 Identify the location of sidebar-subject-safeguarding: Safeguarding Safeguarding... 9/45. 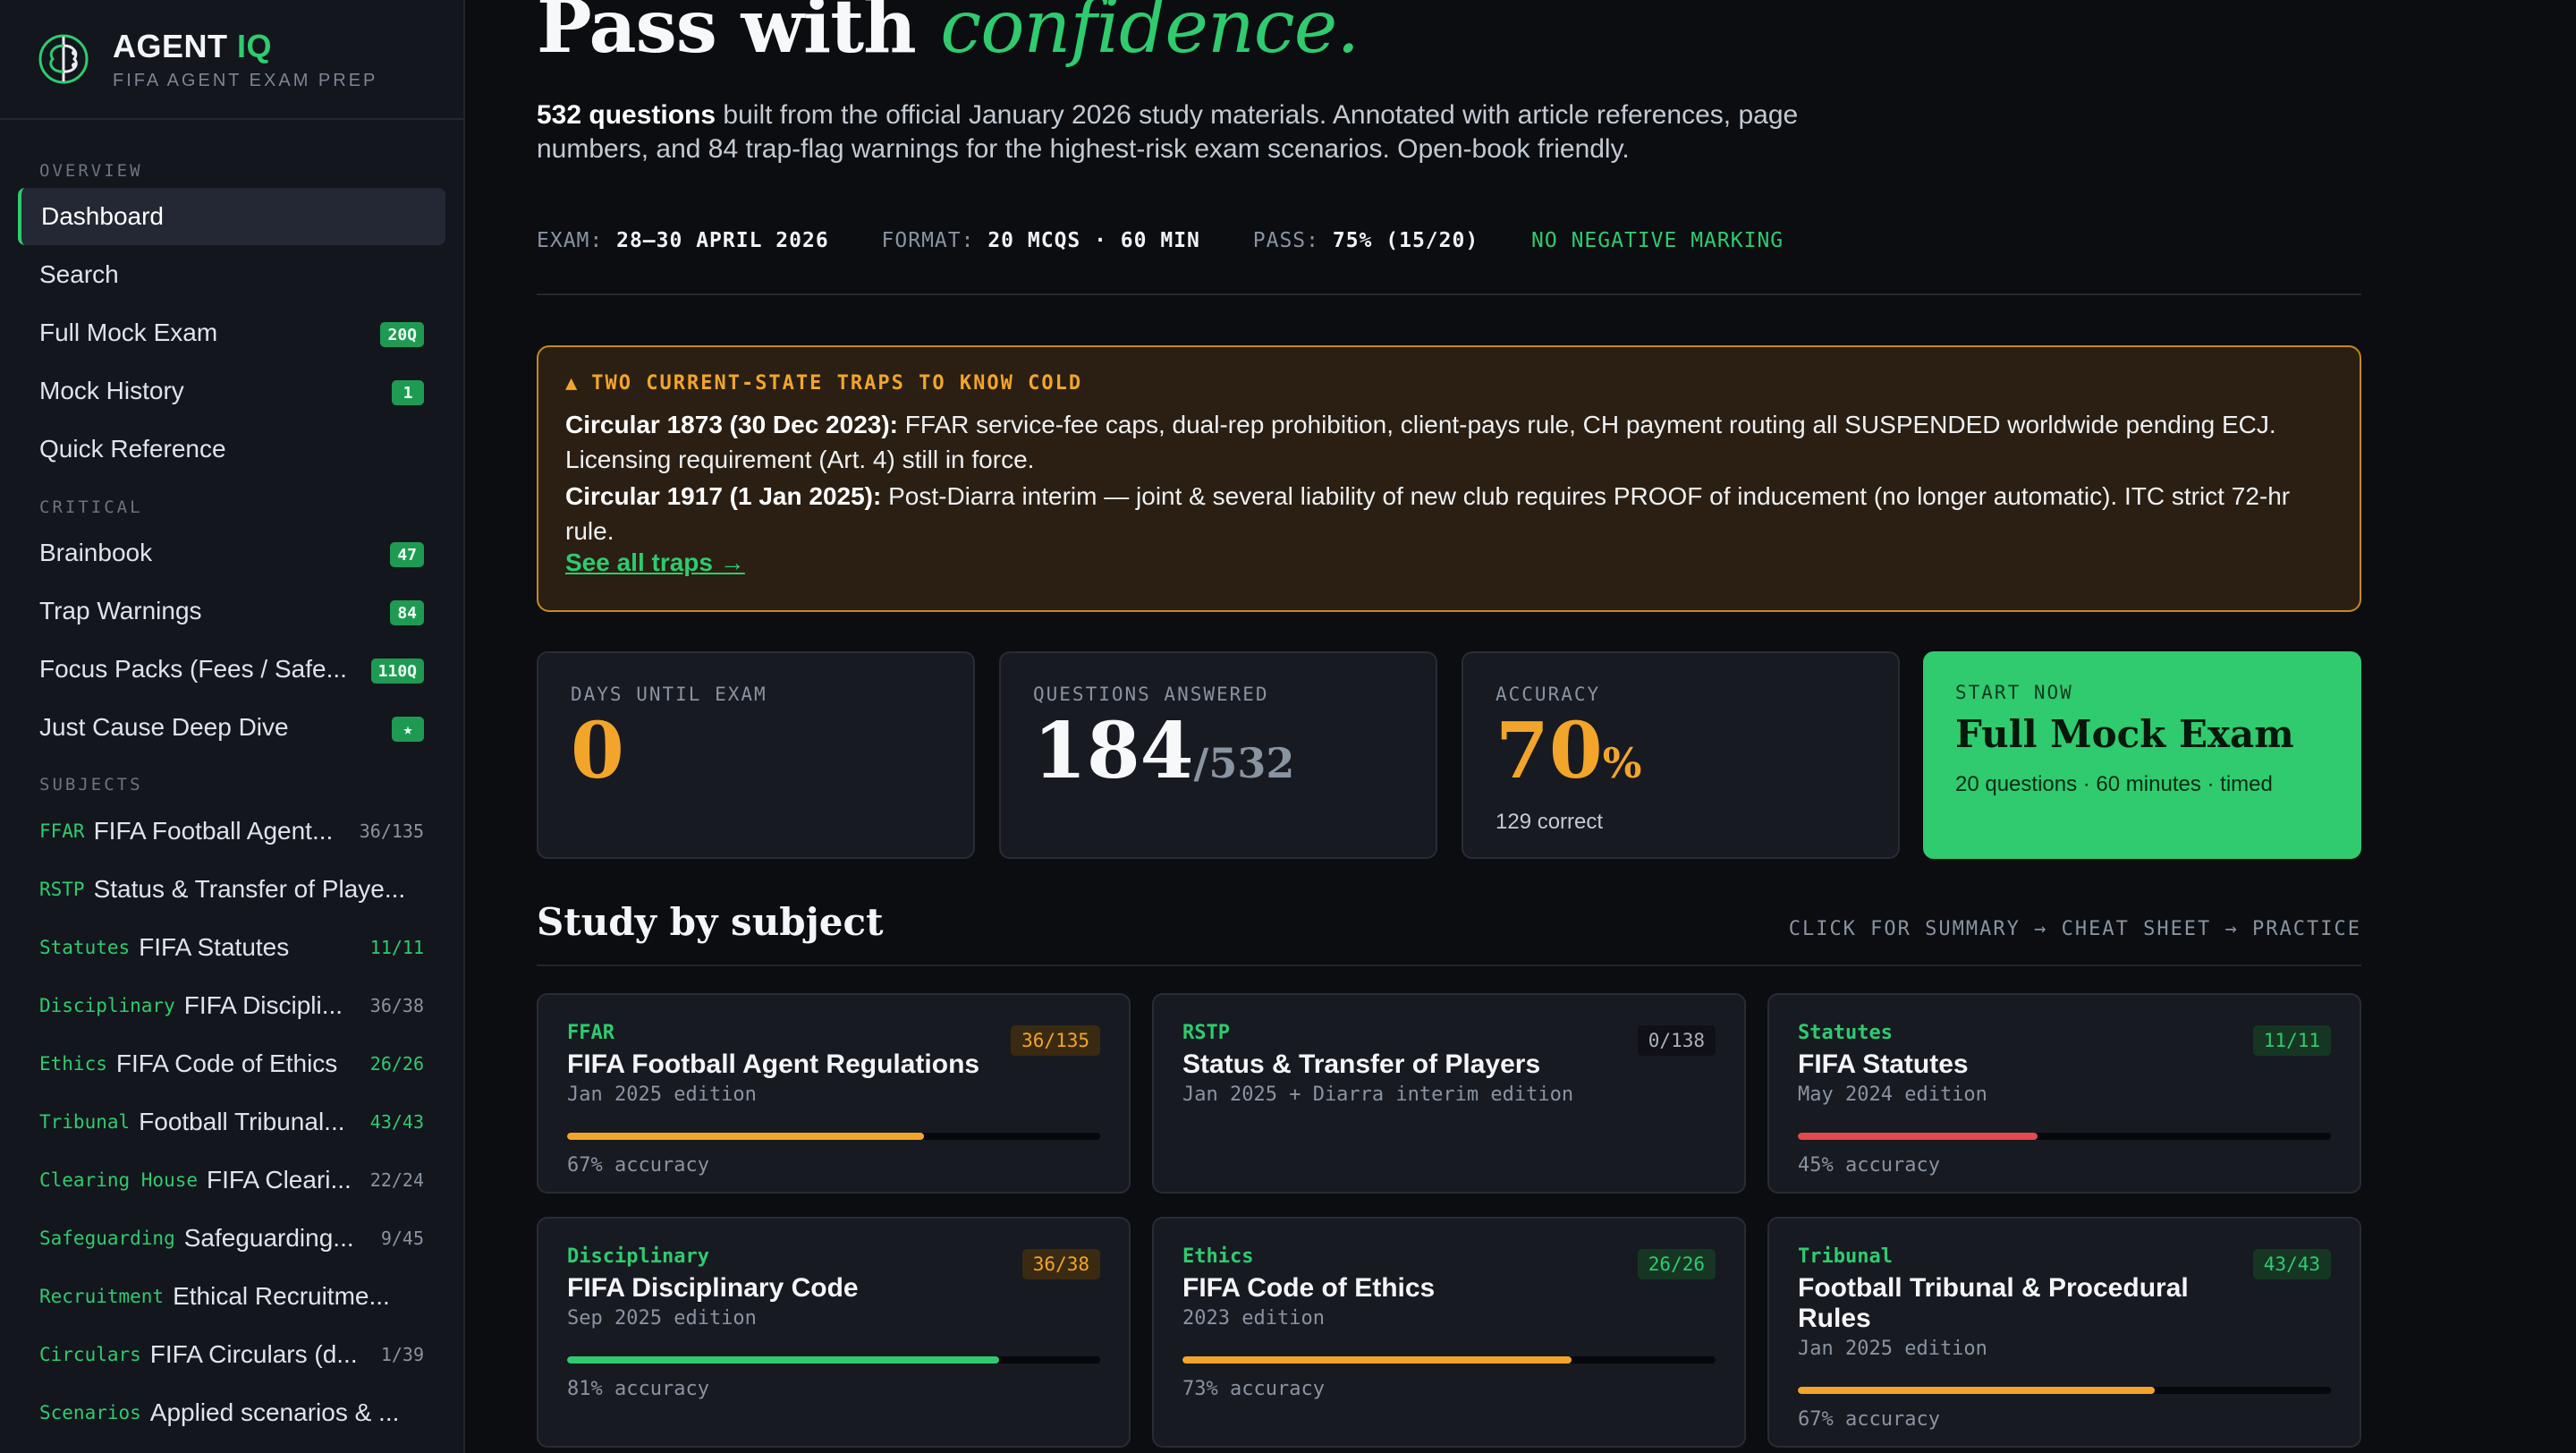
(231, 1238).